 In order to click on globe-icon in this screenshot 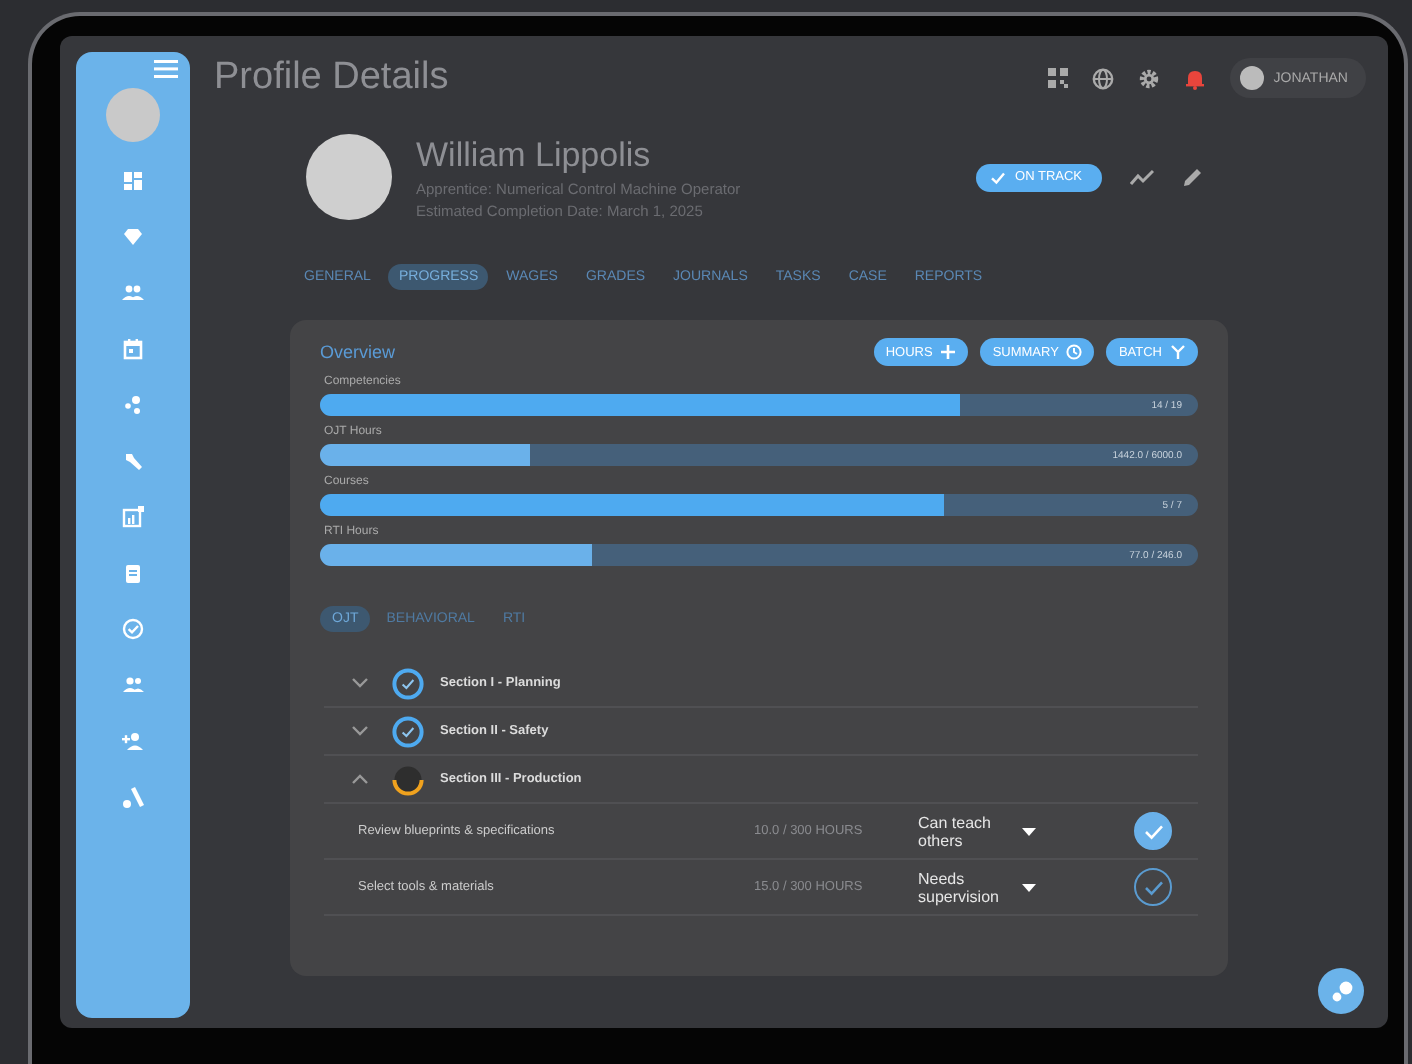, I will do `click(1102, 78)`.